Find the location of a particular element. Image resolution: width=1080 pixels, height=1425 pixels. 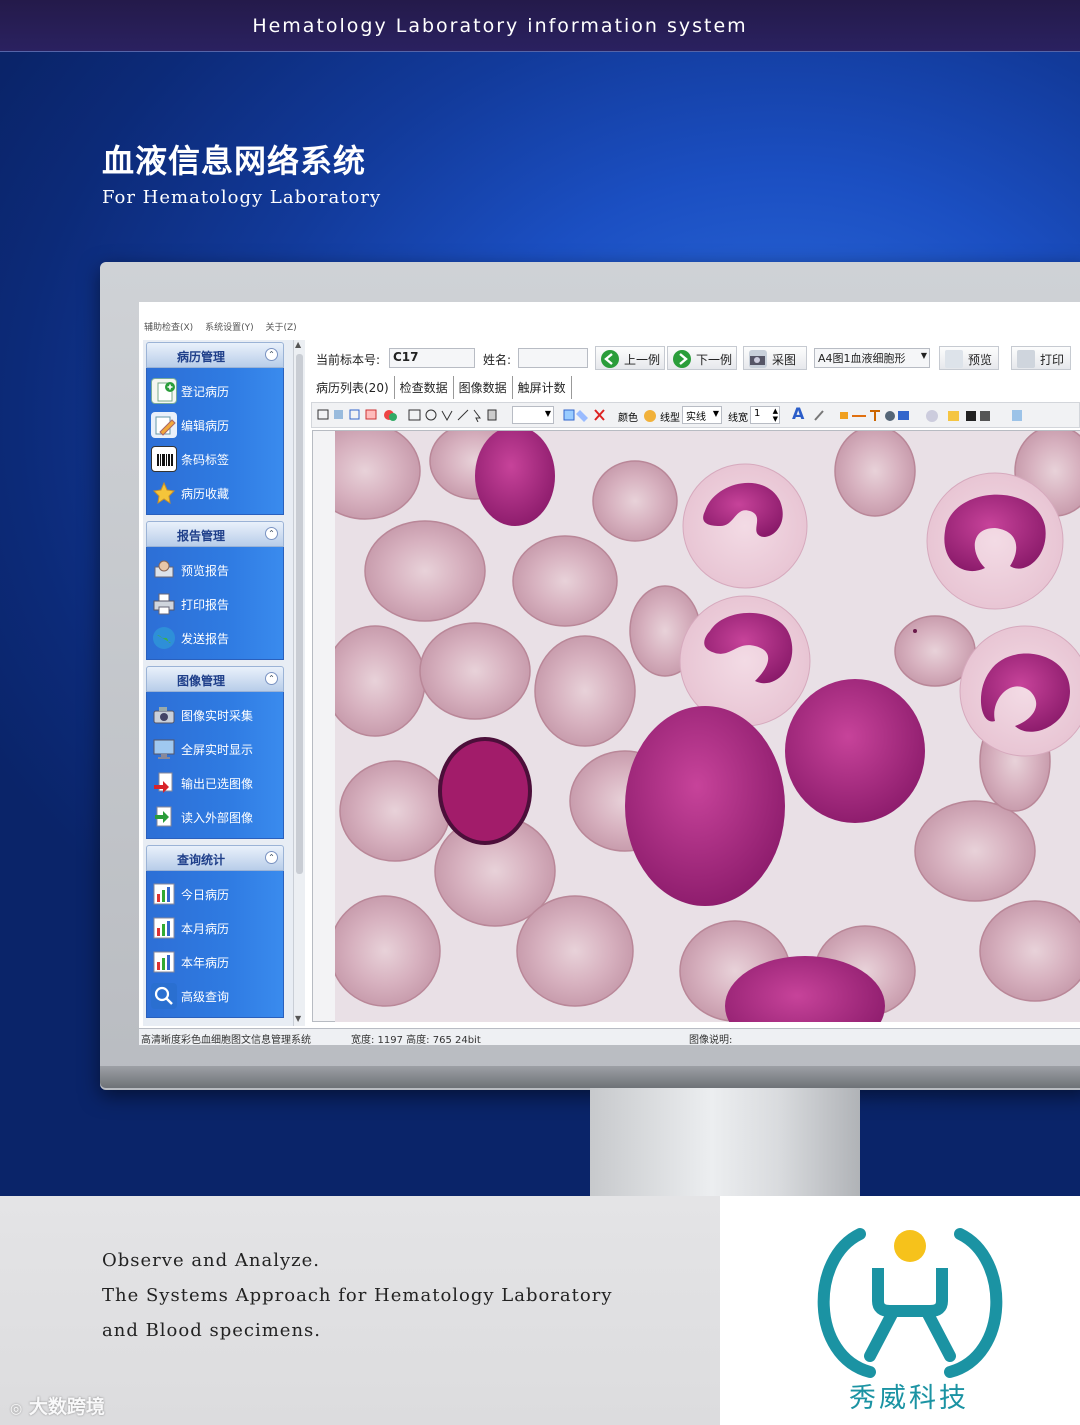

panel-header: 图像管理 ⌃ is located at coordinates (215, 679).